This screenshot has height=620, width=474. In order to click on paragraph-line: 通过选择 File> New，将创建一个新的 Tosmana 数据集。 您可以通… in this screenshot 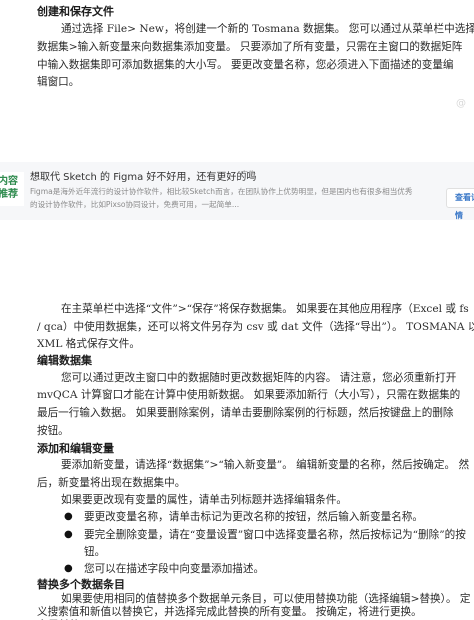, I will do `click(267, 29)`.